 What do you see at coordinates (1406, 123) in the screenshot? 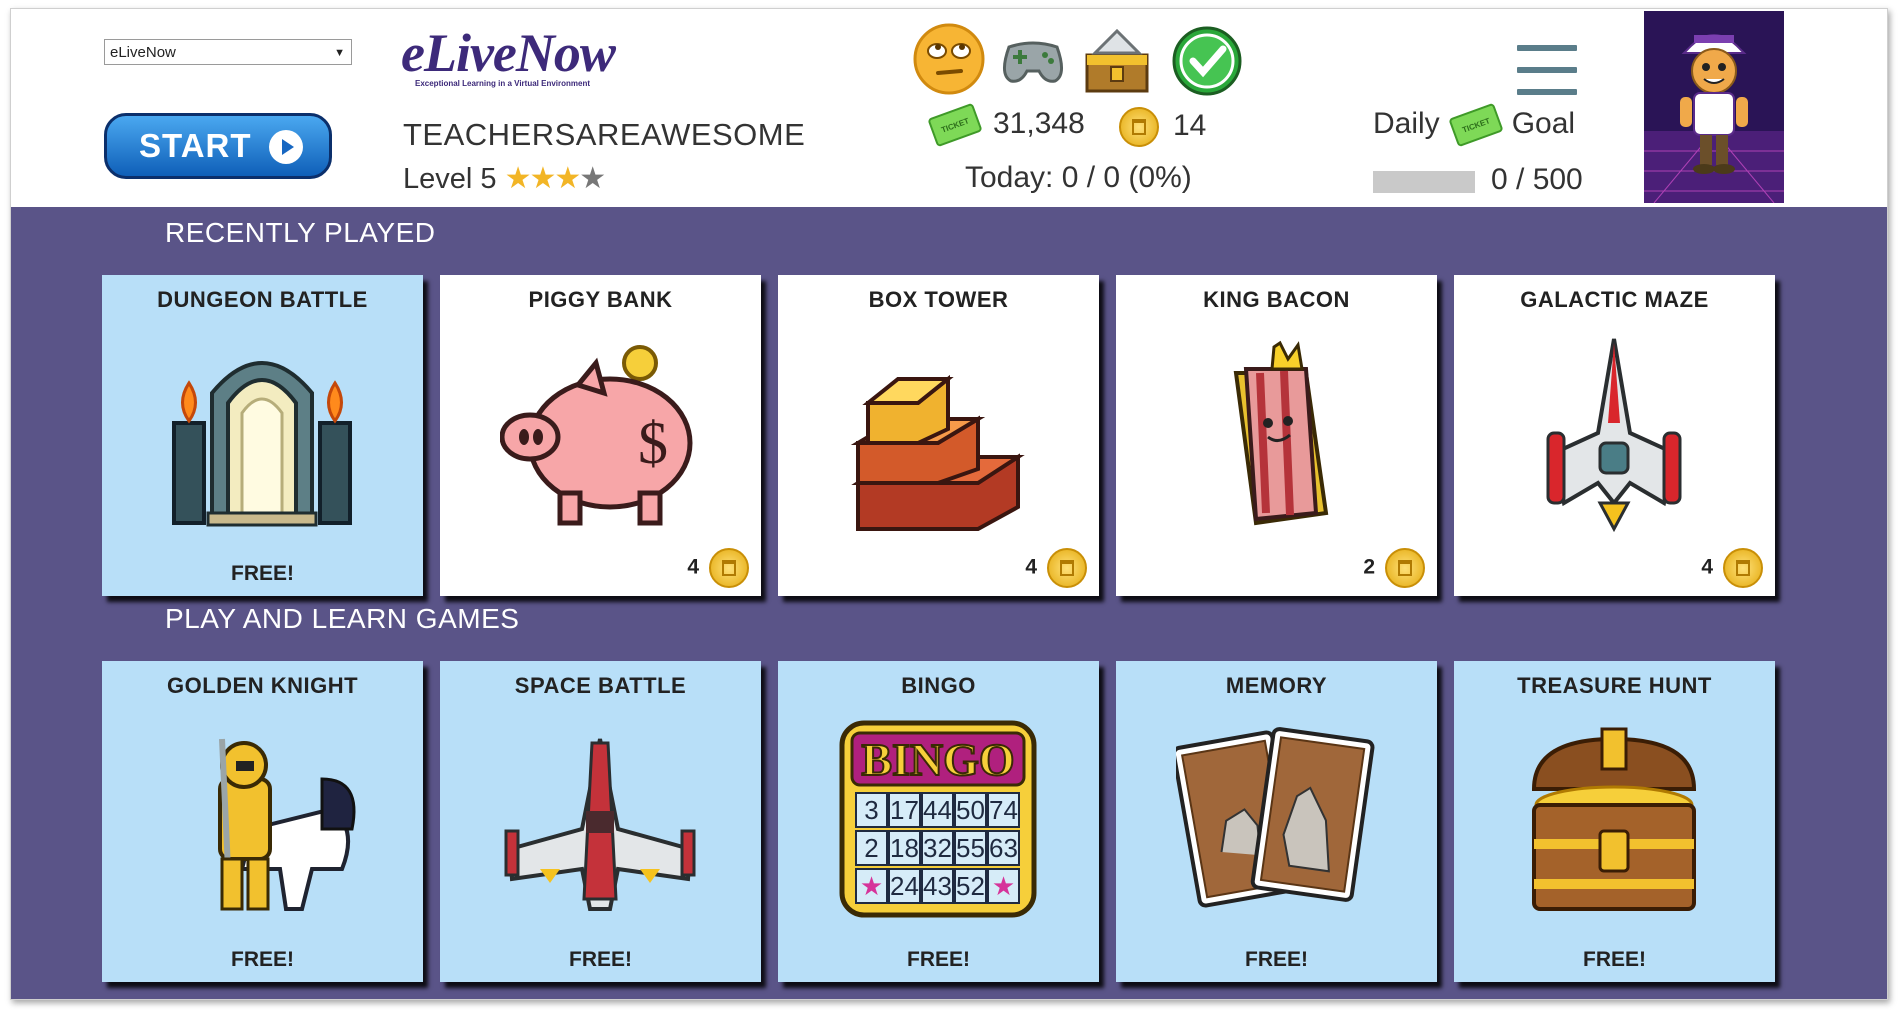
I see `daily-label: Daily` at bounding box center [1406, 123].